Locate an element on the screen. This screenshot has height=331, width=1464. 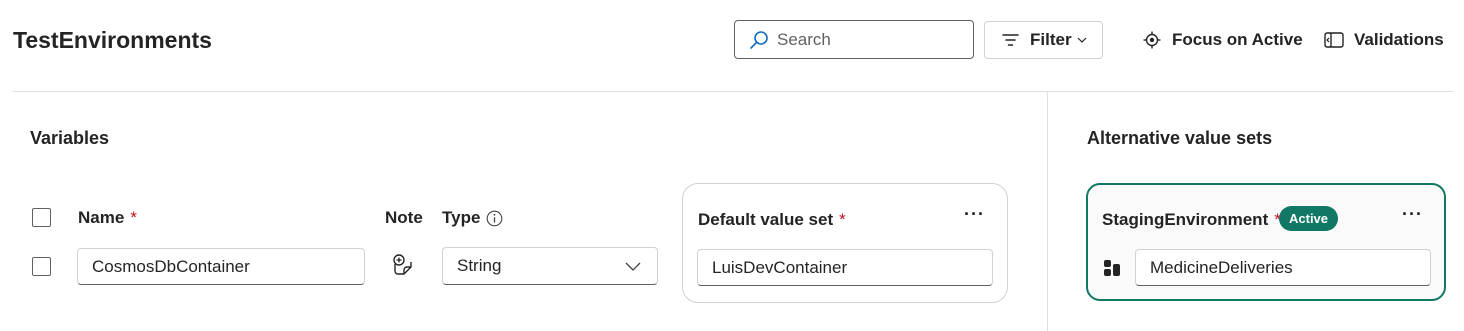
default-value-set-title: Default value set * is located at coordinates (772, 220).